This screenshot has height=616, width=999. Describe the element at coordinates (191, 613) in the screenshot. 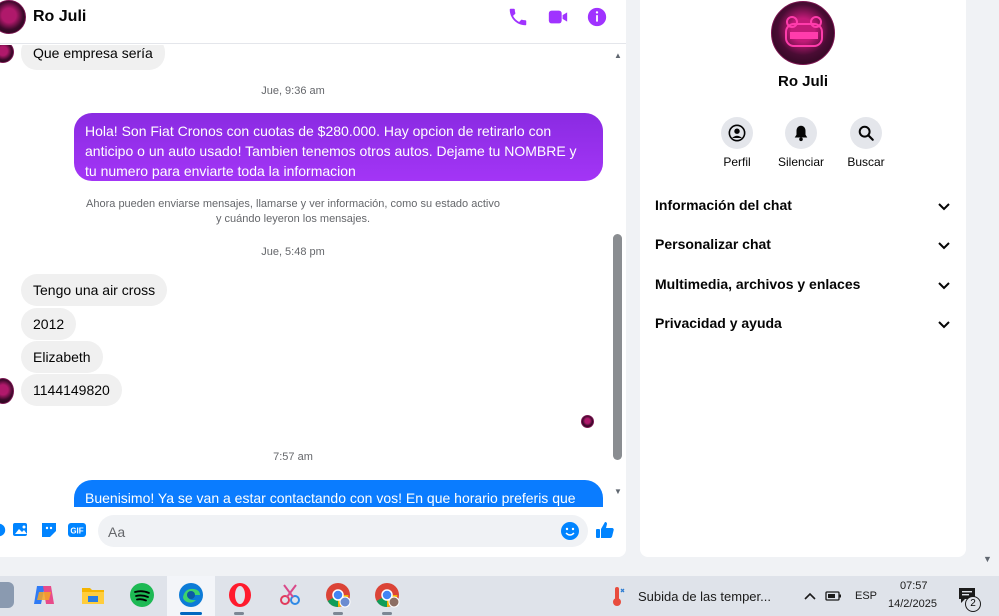

I see `active-app-indicator` at that location.